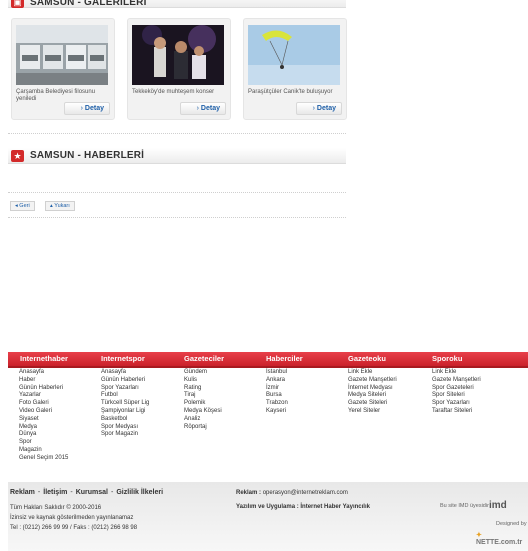 The height and width of the screenshot is (551, 528). I want to click on footer-link: Kulis, so click(203, 381).